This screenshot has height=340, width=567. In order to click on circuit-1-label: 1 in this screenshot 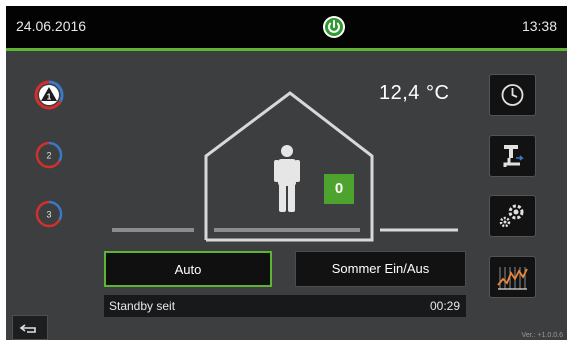, I will do `click(49, 97)`.